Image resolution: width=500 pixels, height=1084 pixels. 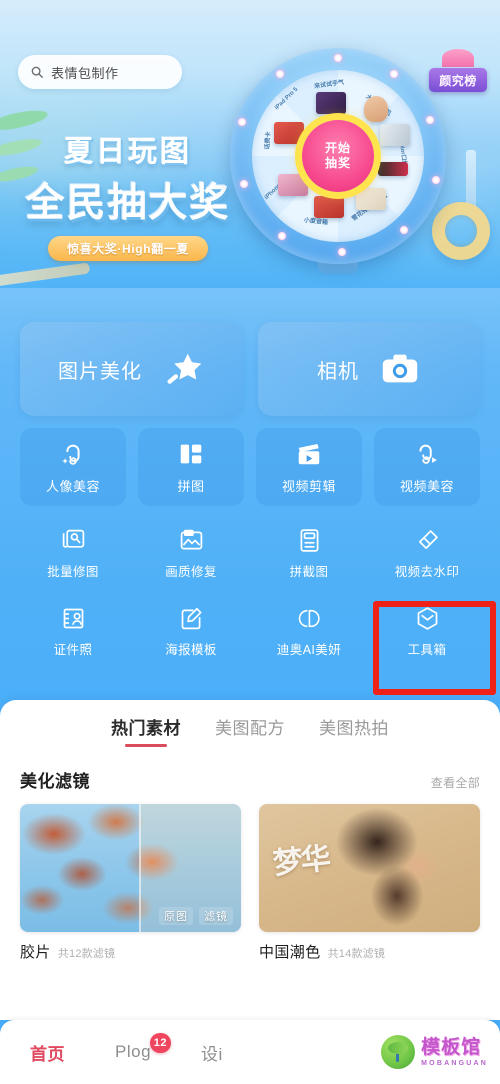 I want to click on hero-title-line1: 夏日玩图, so click(x=127, y=152).